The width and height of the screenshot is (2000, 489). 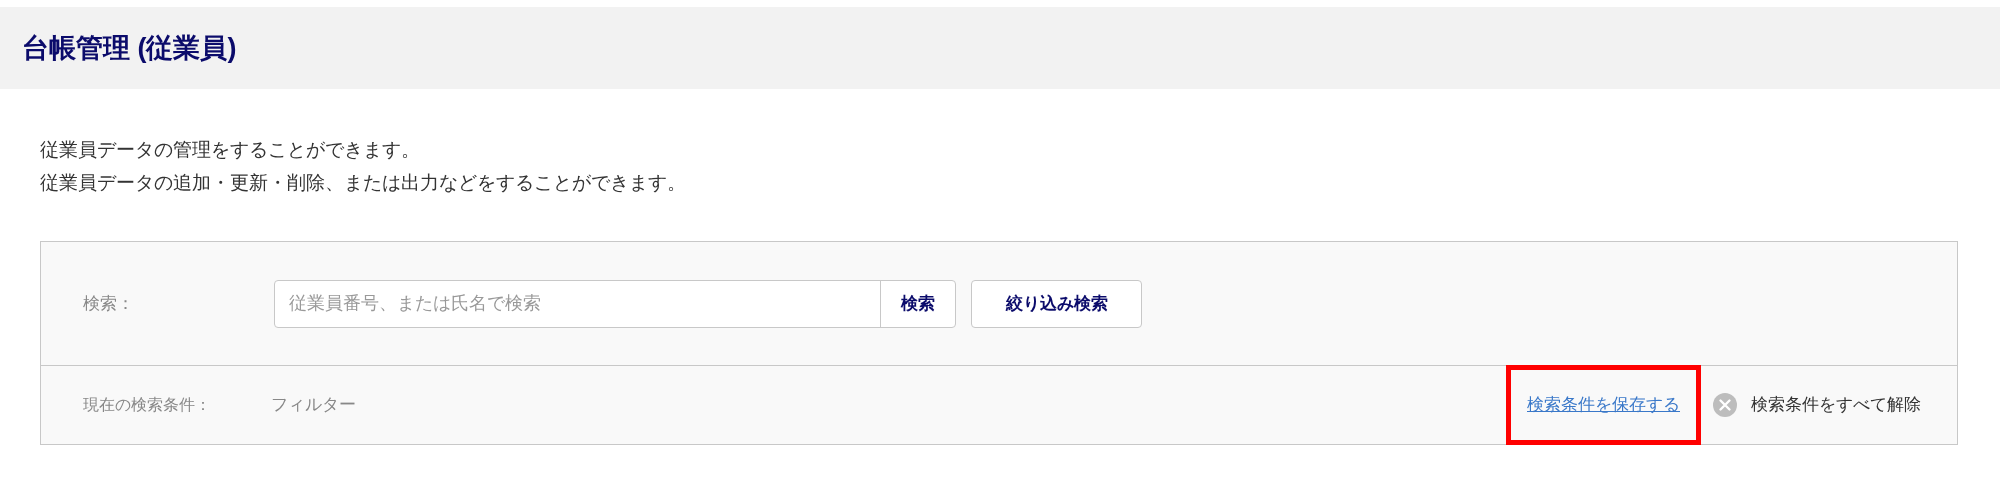 What do you see at coordinates (1836, 405) in the screenshot?
I see `clear-all-button: 検索条件をすべて解除` at bounding box center [1836, 405].